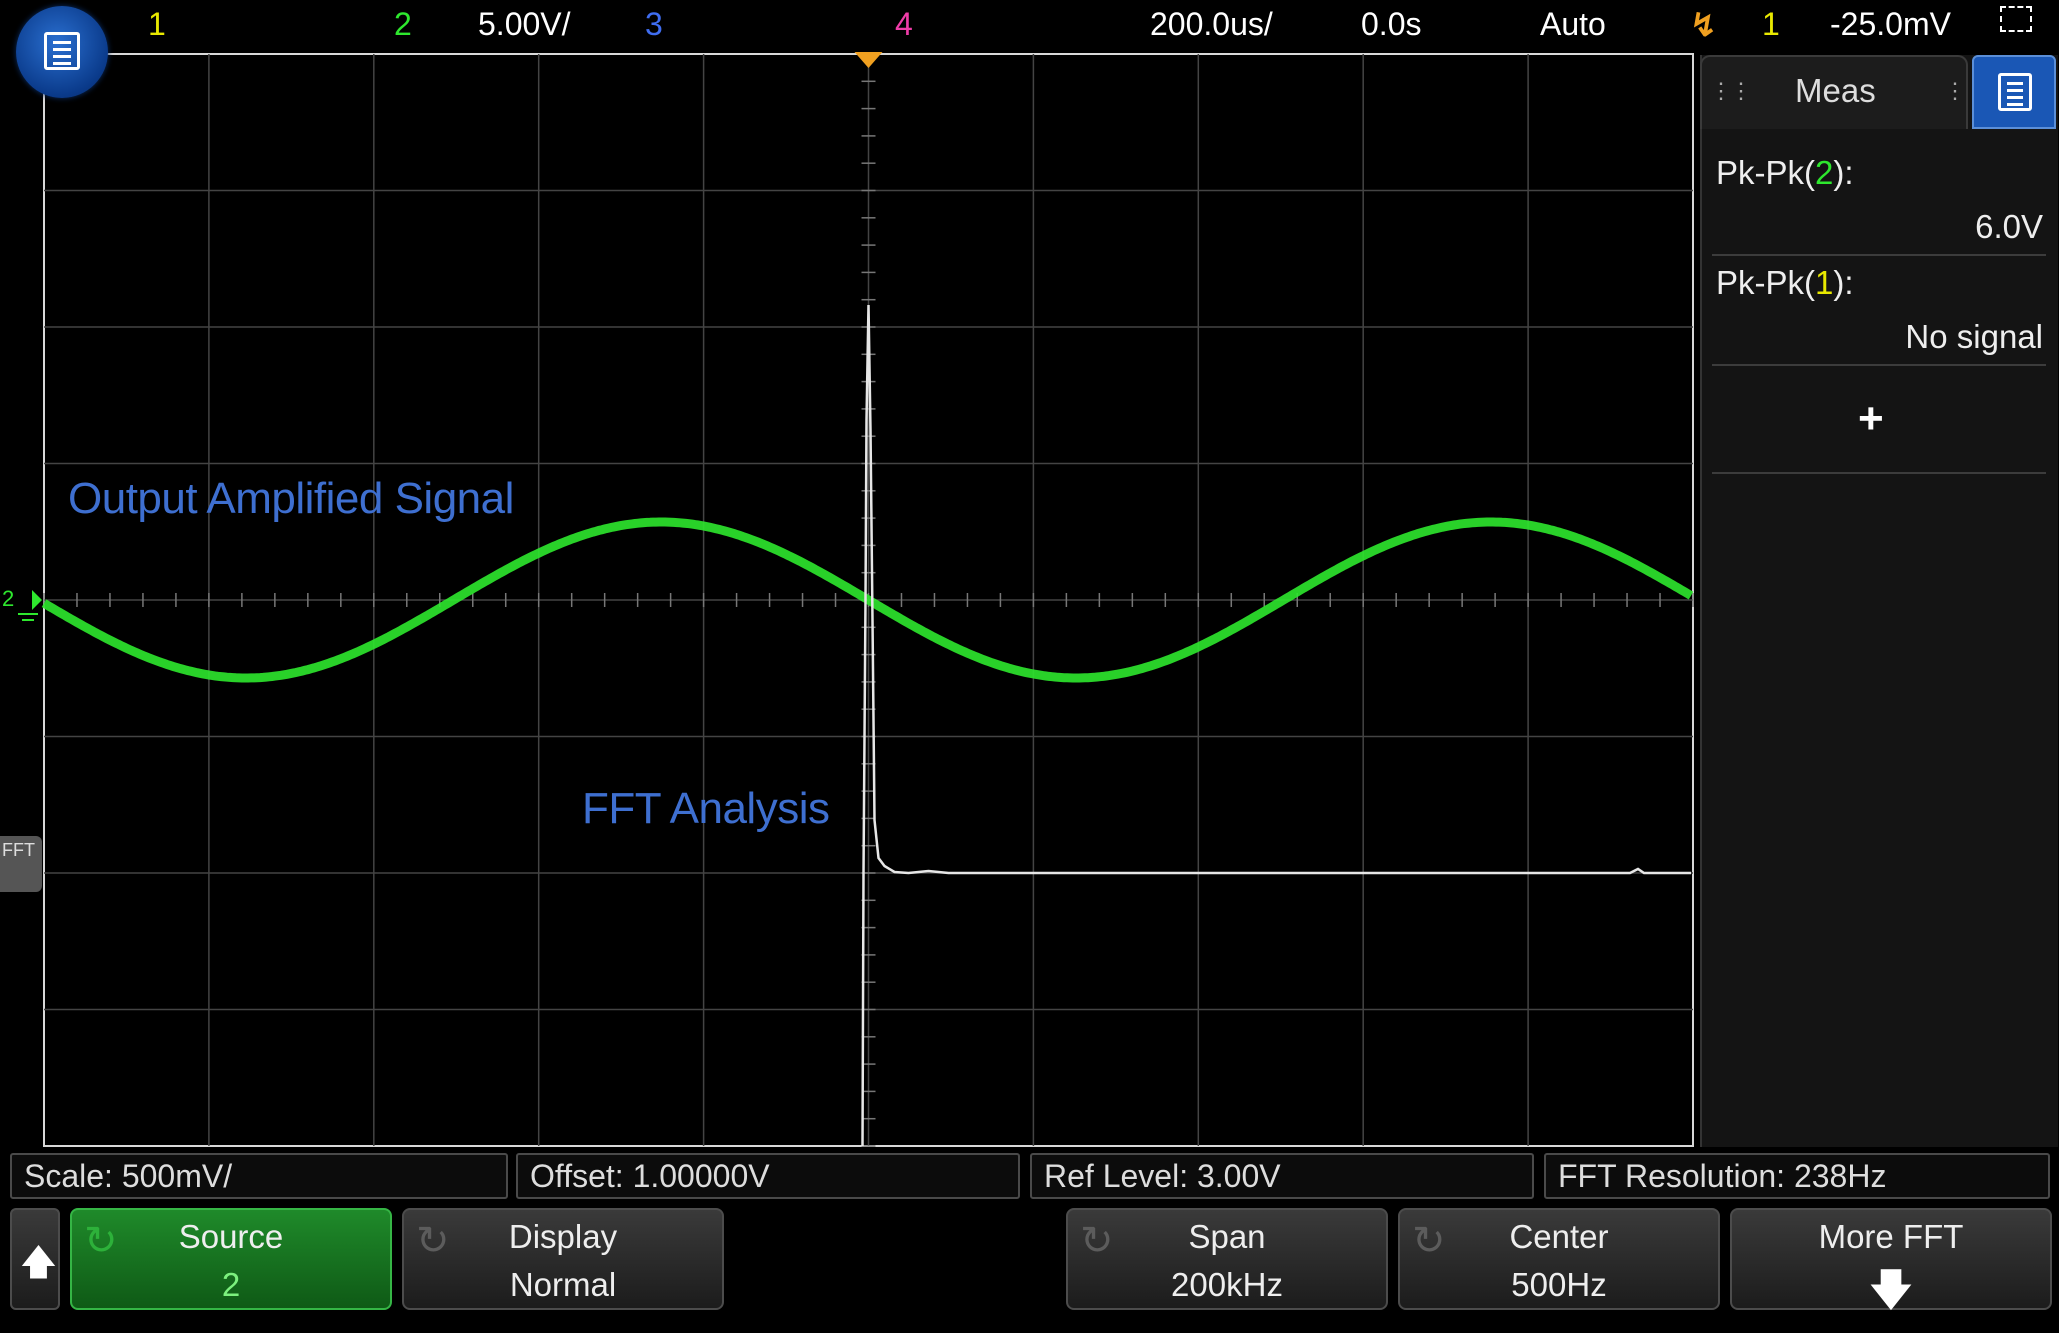 The height and width of the screenshot is (1333, 2059). I want to click on output-signal-label: Output Amplified Signal, so click(291, 498).